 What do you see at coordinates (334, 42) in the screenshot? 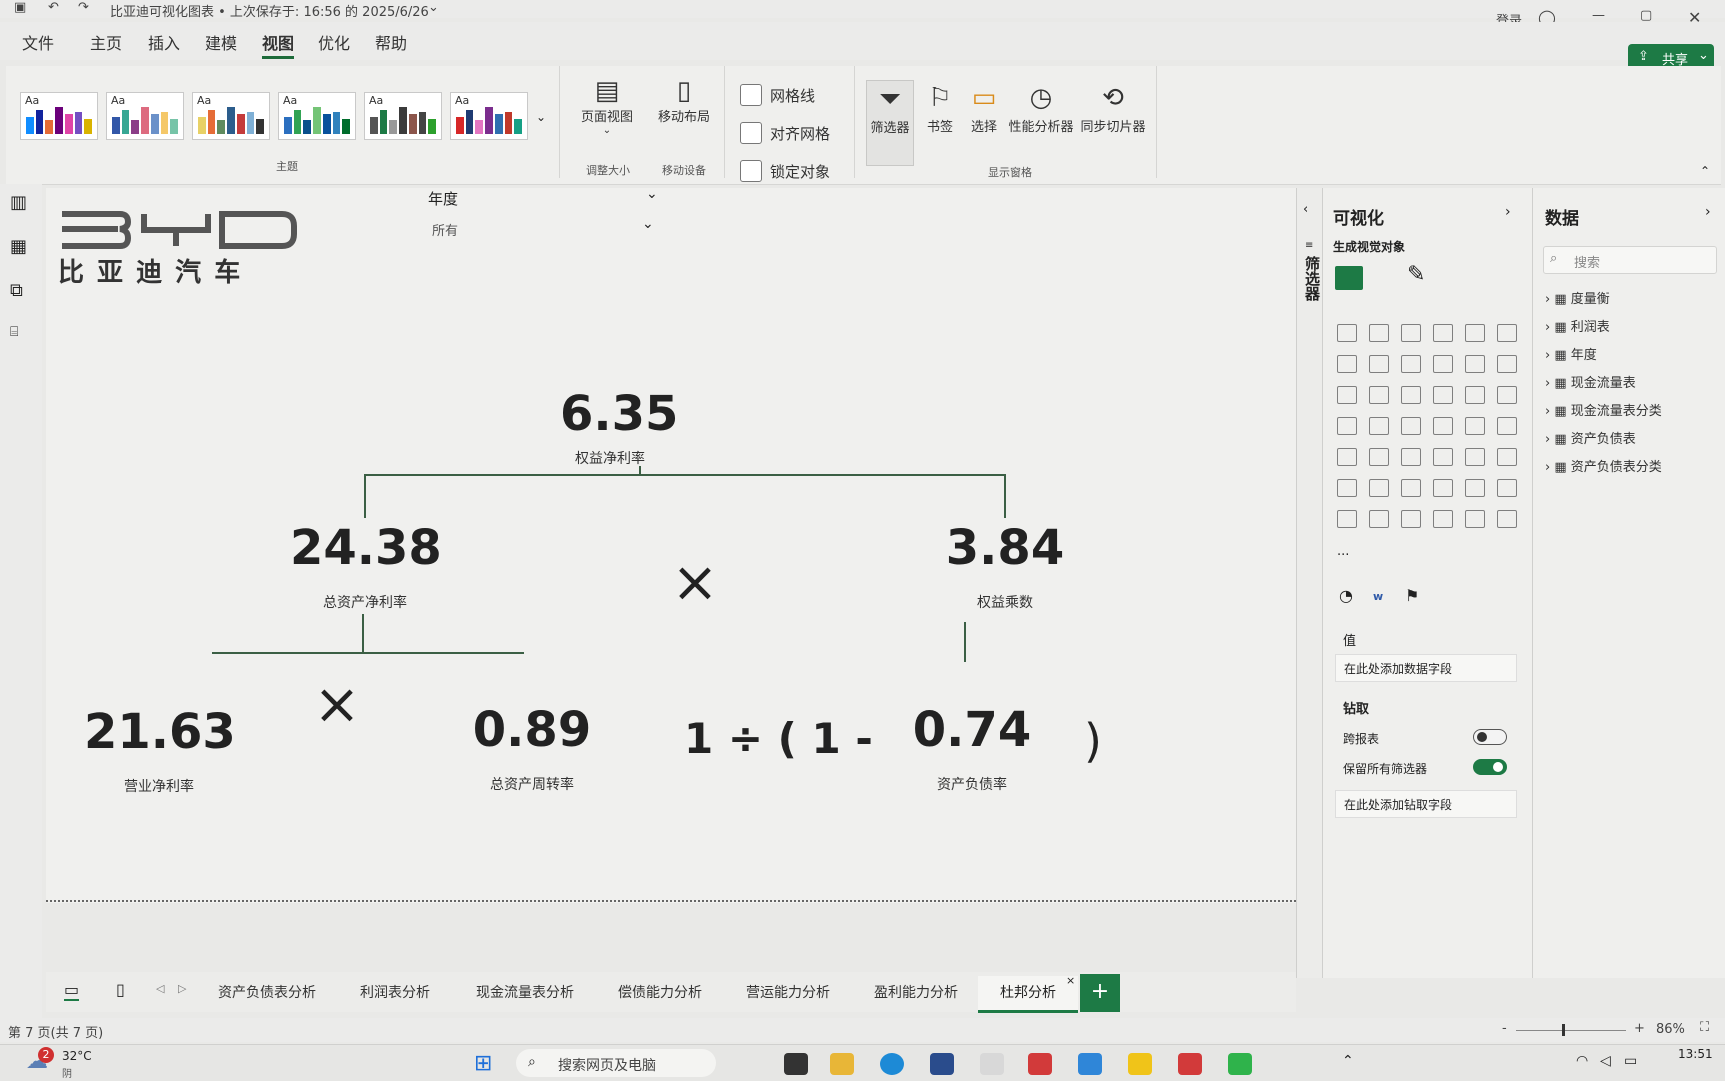
I see `menu-optimize: 优化` at bounding box center [334, 42].